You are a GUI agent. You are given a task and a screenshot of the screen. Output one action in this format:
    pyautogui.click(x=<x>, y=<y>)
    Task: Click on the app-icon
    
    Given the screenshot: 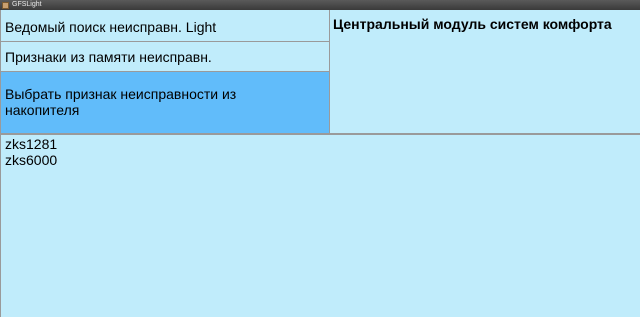 What is the action you would take?
    pyautogui.click(x=5, y=5)
    